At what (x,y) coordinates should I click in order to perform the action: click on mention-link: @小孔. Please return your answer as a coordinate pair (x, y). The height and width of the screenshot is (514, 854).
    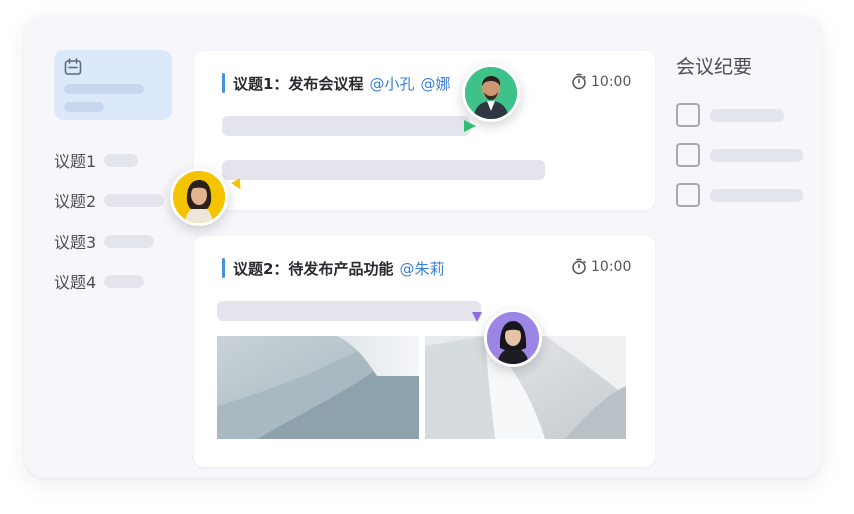
    Looking at the image, I should click on (391, 83).